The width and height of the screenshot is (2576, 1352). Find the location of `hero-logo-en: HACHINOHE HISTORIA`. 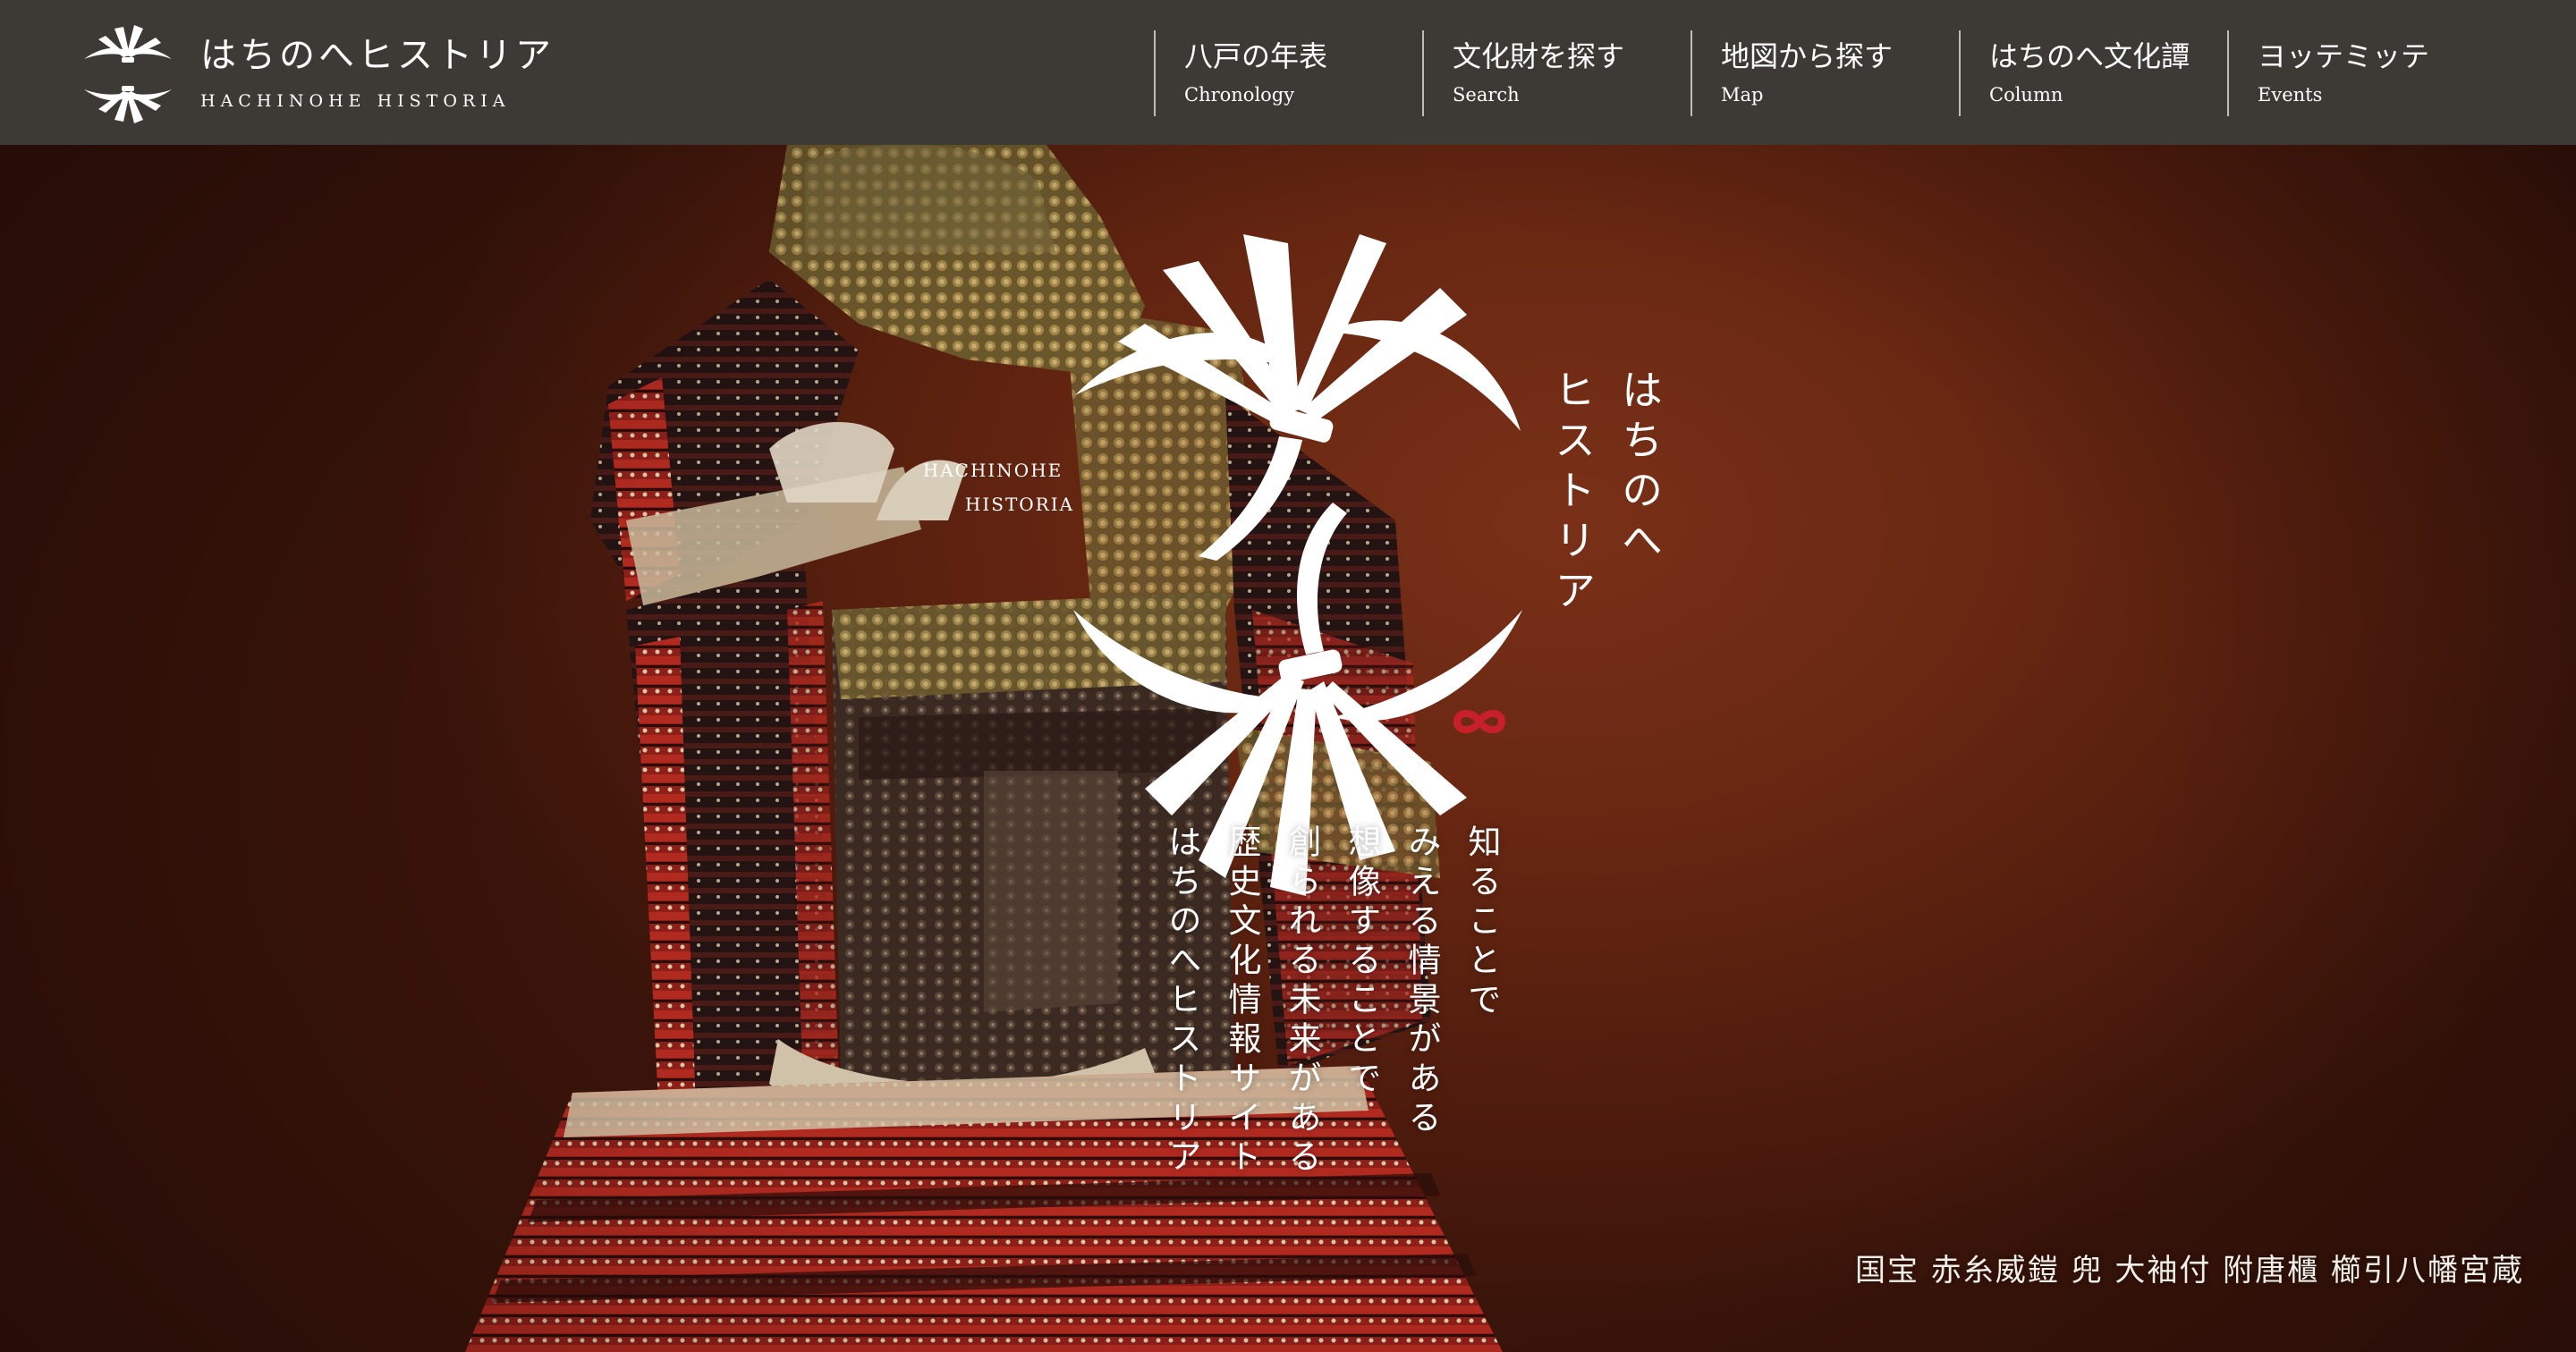

hero-logo-en: HACHINOHE HISTORIA is located at coordinates (992, 487).